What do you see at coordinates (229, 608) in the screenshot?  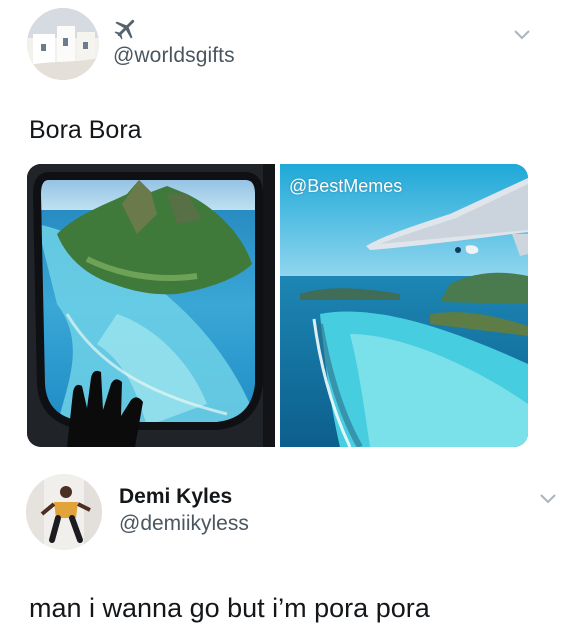 I see `tweet-text: man i wanna go but i’m pora pora` at bounding box center [229, 608].